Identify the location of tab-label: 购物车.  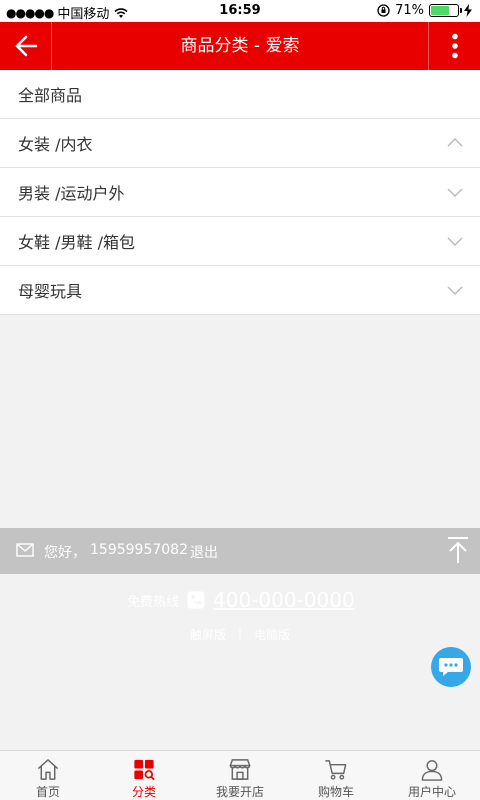
(335, 792).